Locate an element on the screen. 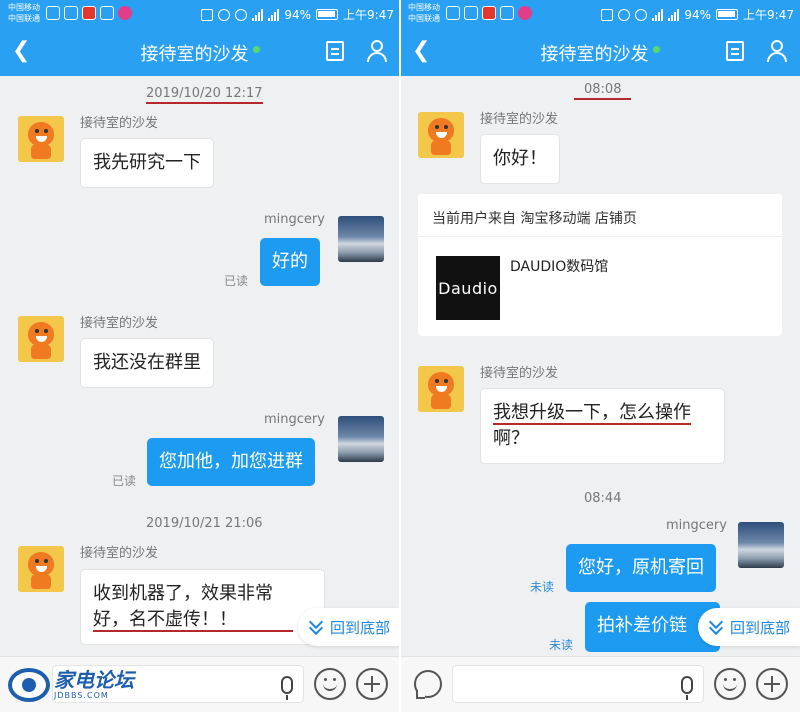 Image resolution: width=800 pixels, height=712 pixels. message-line: 啊？ is located at coordinates (511, 438).